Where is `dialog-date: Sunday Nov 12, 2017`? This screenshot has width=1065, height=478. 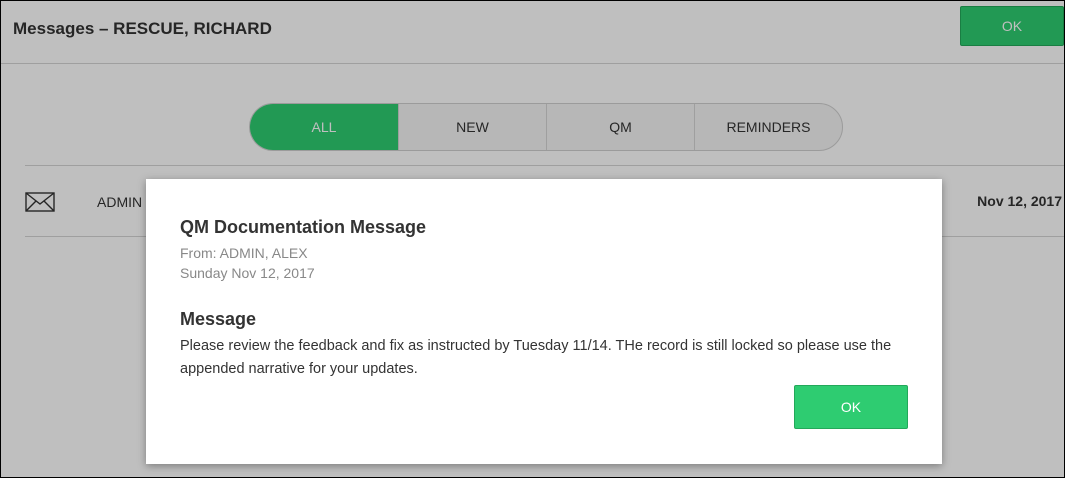
dialog-date: Sunday Nov 12, 2017 is located at coordinates (247, 273).